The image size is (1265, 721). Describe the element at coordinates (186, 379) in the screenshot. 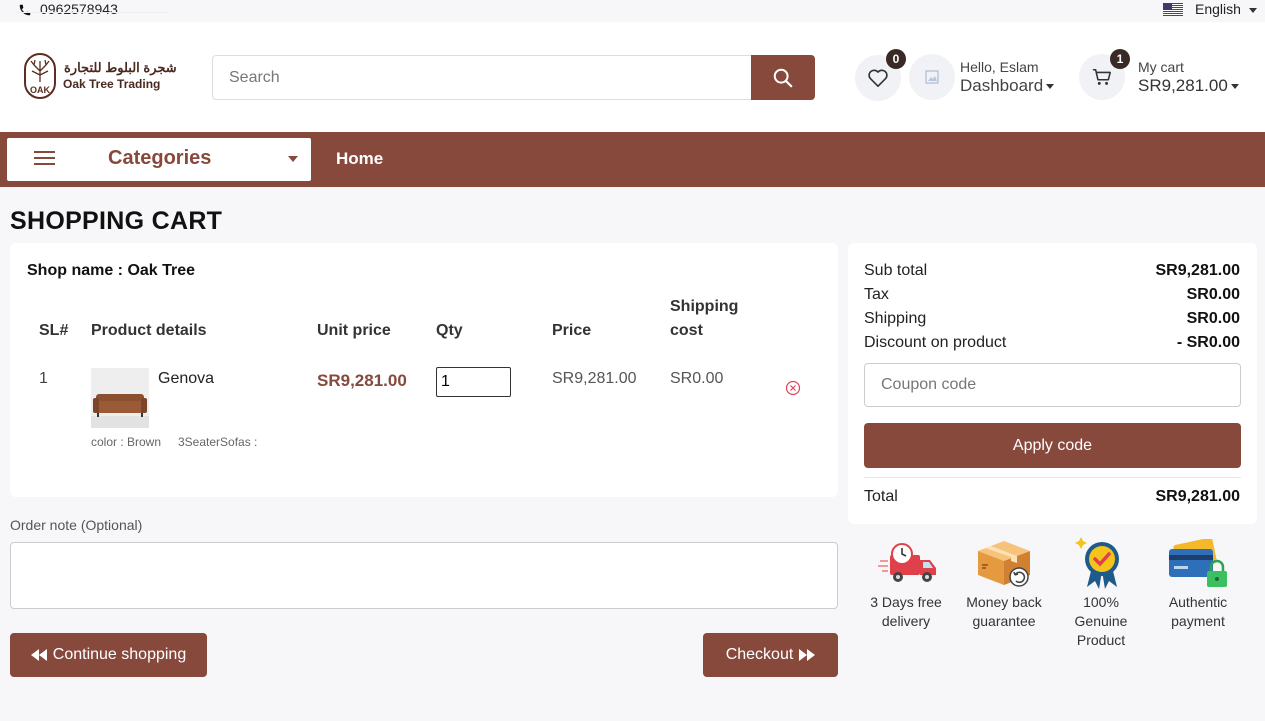

I see `product-name: Genova` at that location.